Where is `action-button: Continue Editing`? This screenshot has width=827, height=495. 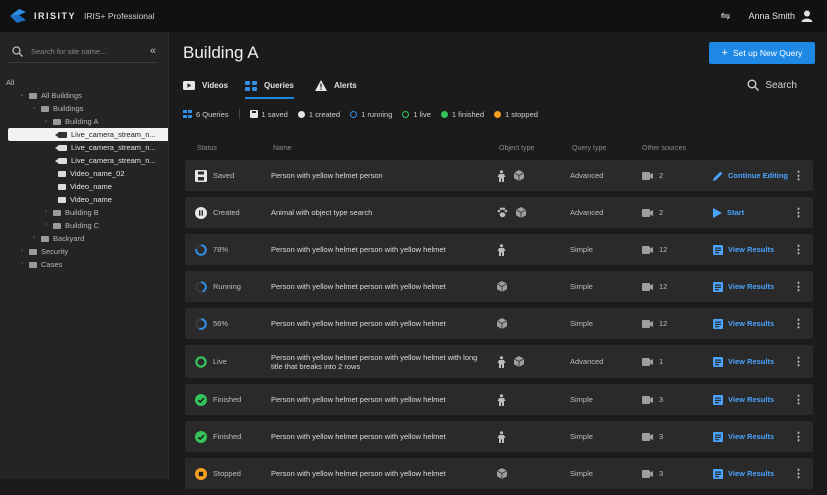 action-button: Continue Editing is located at coordinates (750, 175).